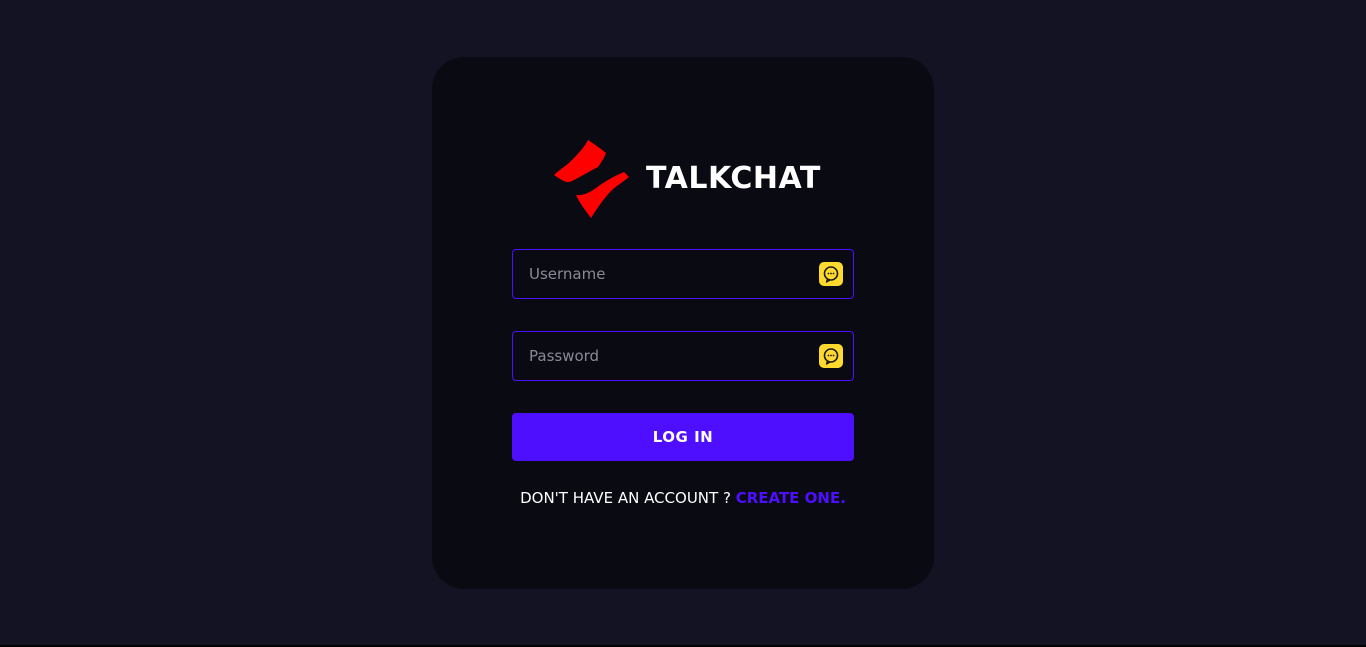 The image size is (1366, 647). I want to click on signup-prompt: DON'T HAVE AN ACCOUNT ? CREATE ONE., so click(683, 498).